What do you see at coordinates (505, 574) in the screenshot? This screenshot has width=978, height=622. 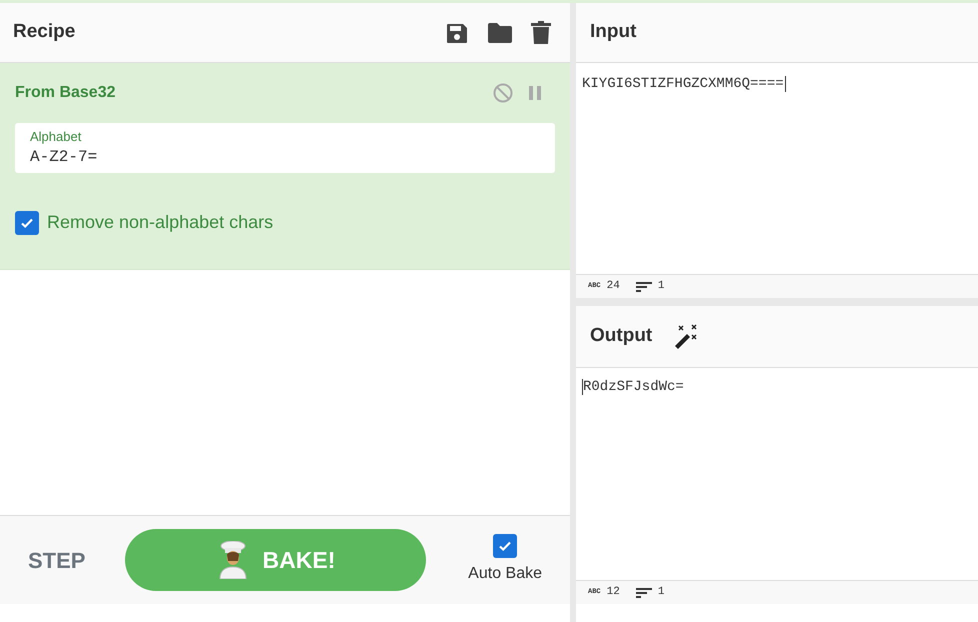 I see `auto-bake-label: Auto Bake` at bounding box center [505, 574].